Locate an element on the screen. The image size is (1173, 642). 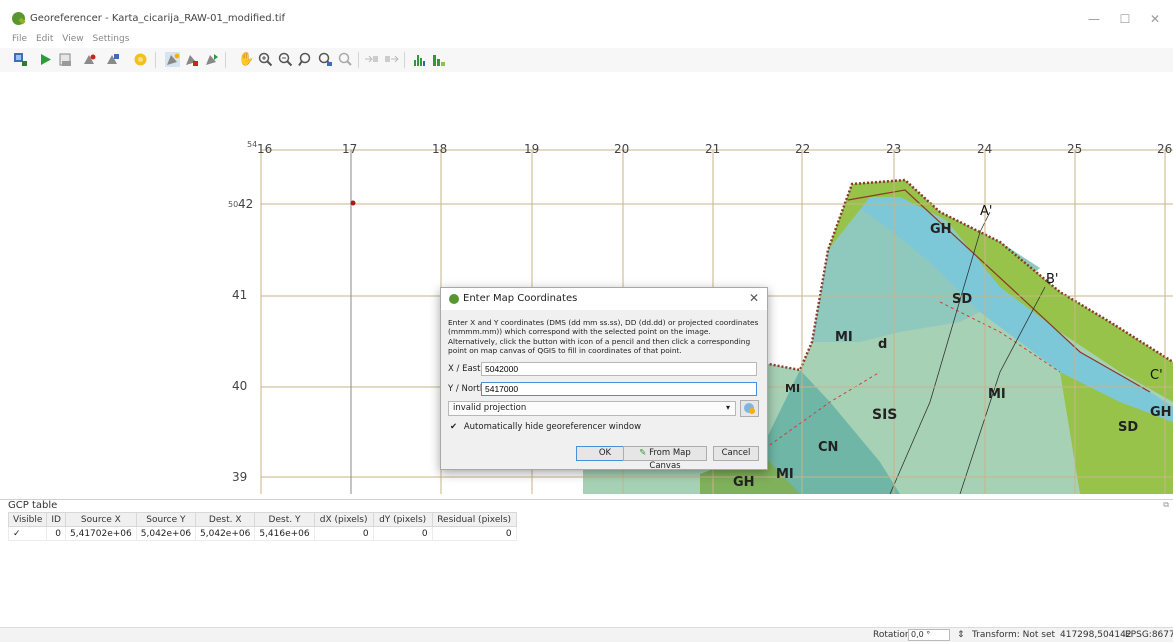
col-visible: Visible is located at coordinates (27, 519).